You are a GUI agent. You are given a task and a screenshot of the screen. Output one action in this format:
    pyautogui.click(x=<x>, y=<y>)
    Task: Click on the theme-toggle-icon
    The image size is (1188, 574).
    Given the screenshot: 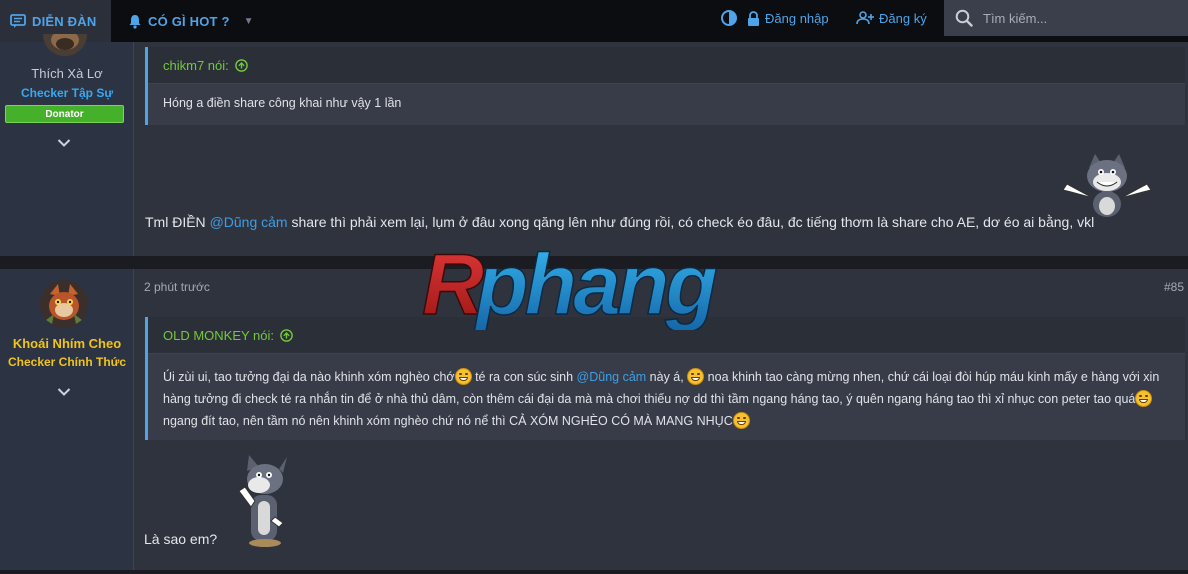 What is the action you would take?
    pyautogui.click(x=729, y=18)
    